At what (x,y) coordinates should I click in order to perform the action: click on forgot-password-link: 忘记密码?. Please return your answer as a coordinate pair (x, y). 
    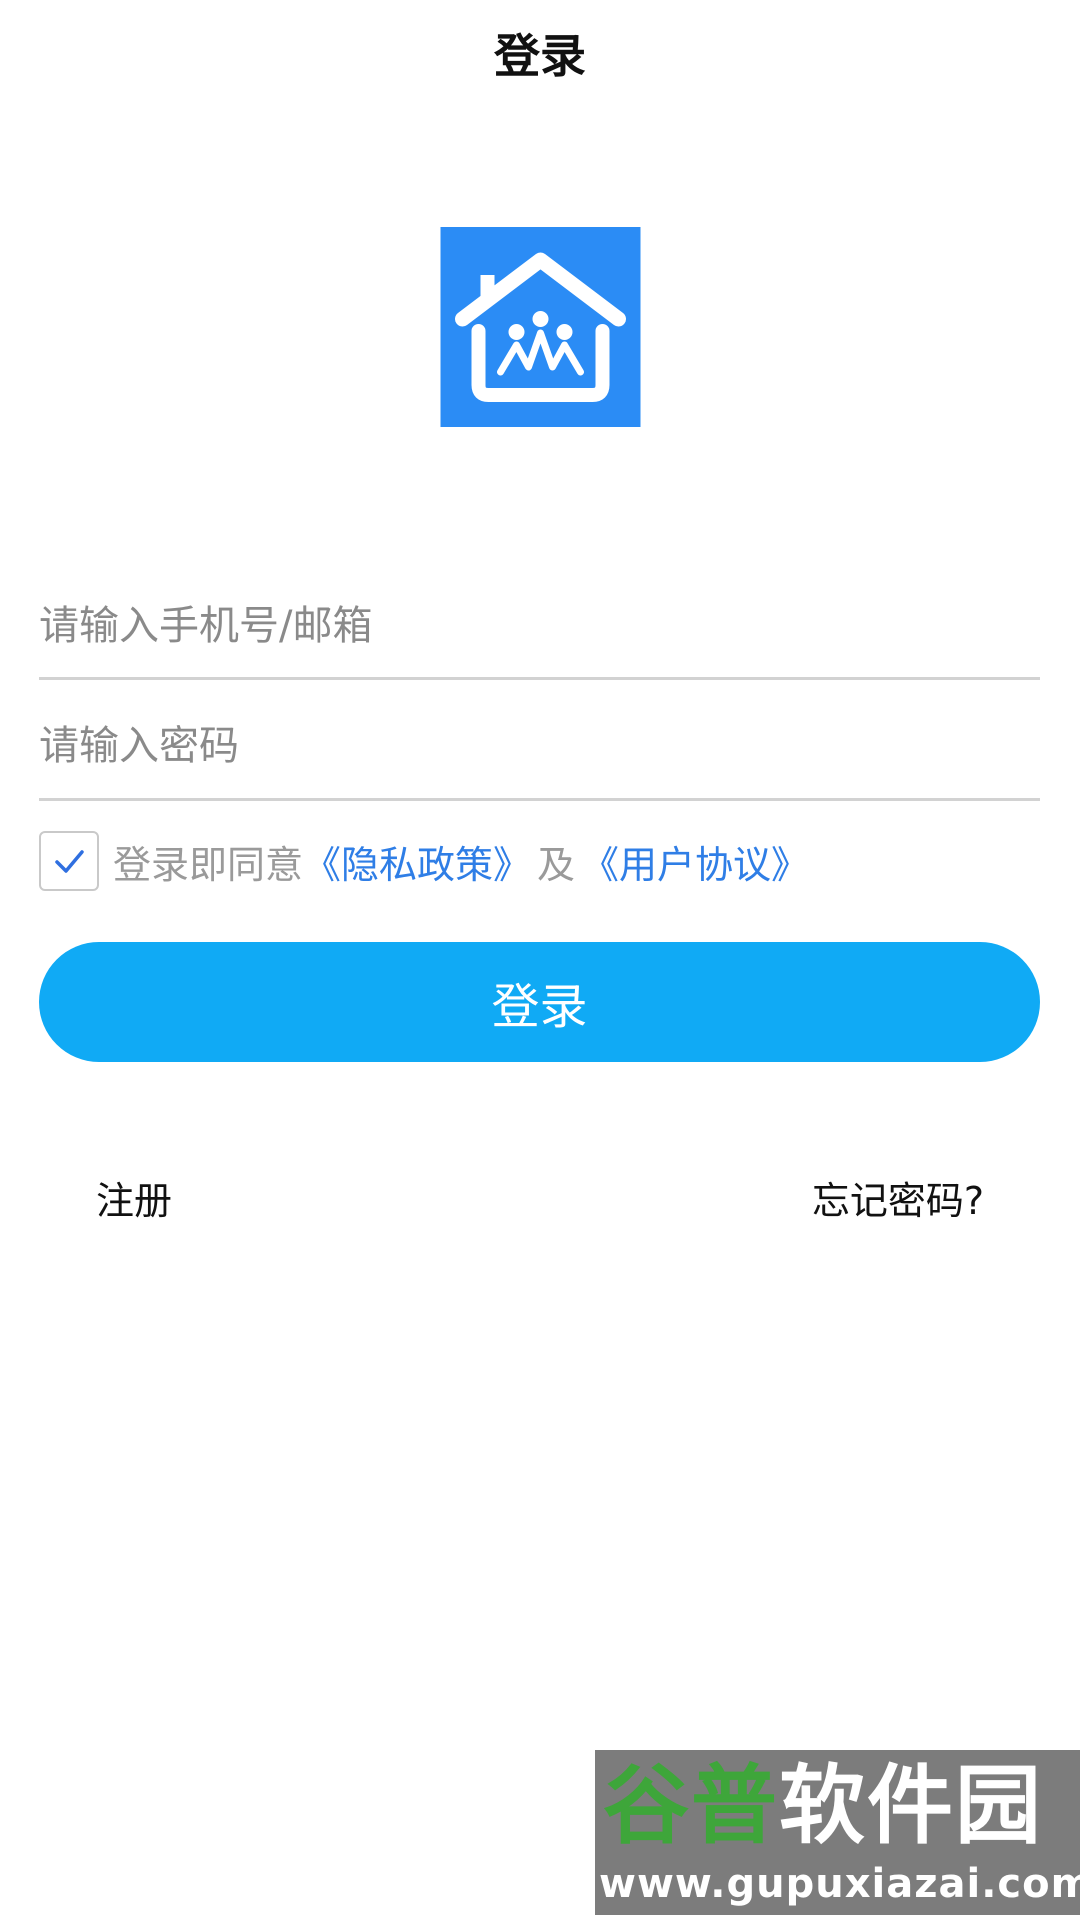
    Looking at the image, I should click on (898, 1197).